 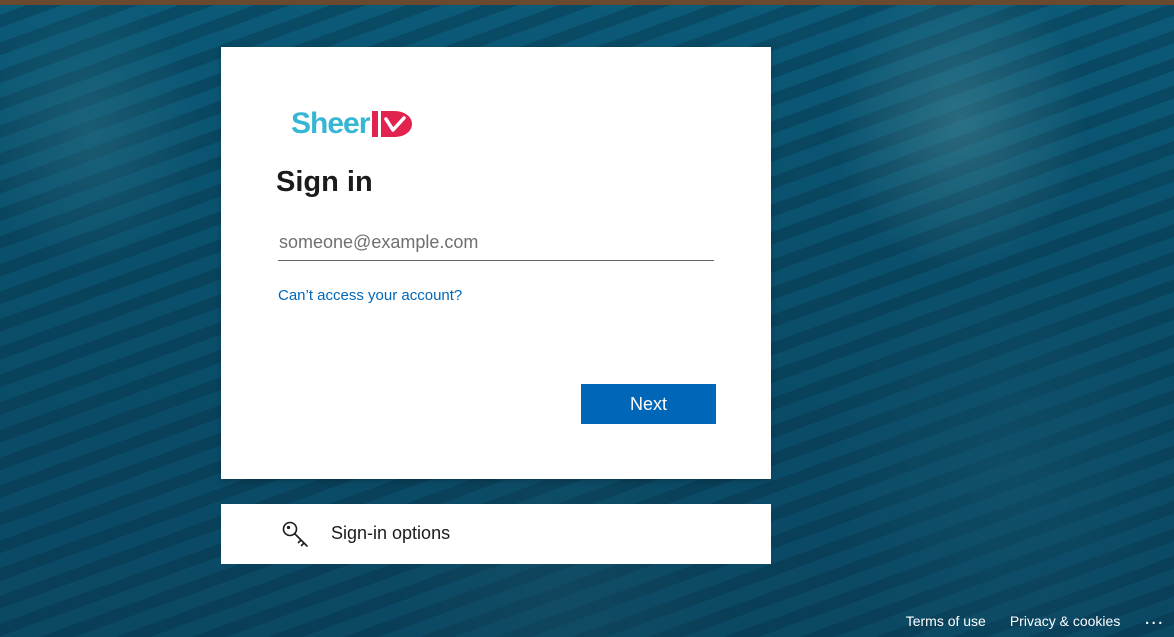 I want to click on email-field, so click(x=496, y=243).